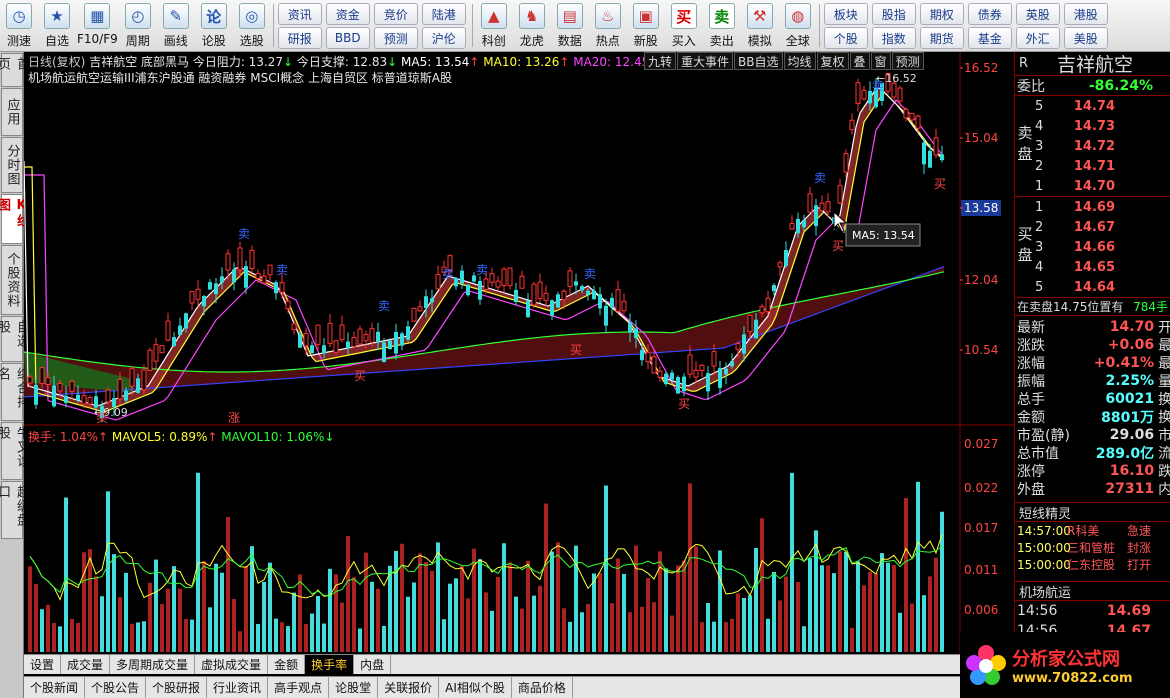 The height and width of the screenshot is (698, 1170). I want to click on toolbar-grid-button: 指数, so click(893, 38).